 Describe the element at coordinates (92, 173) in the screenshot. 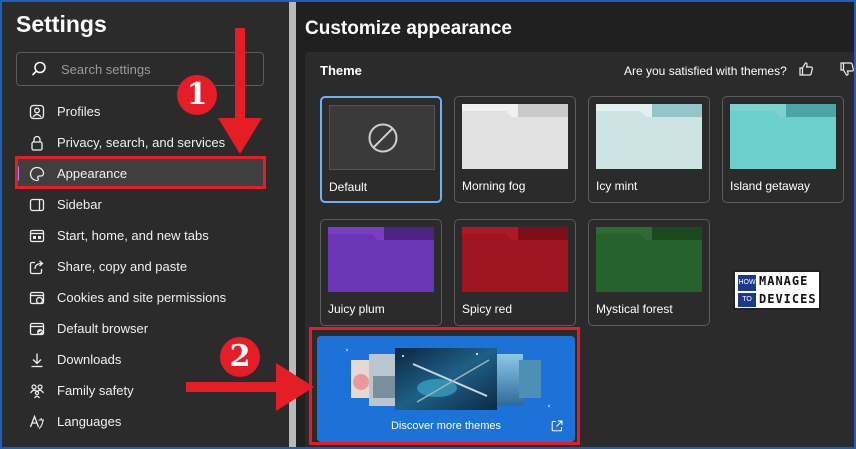

I see `sidebar-item-label: Appearance` at that location.